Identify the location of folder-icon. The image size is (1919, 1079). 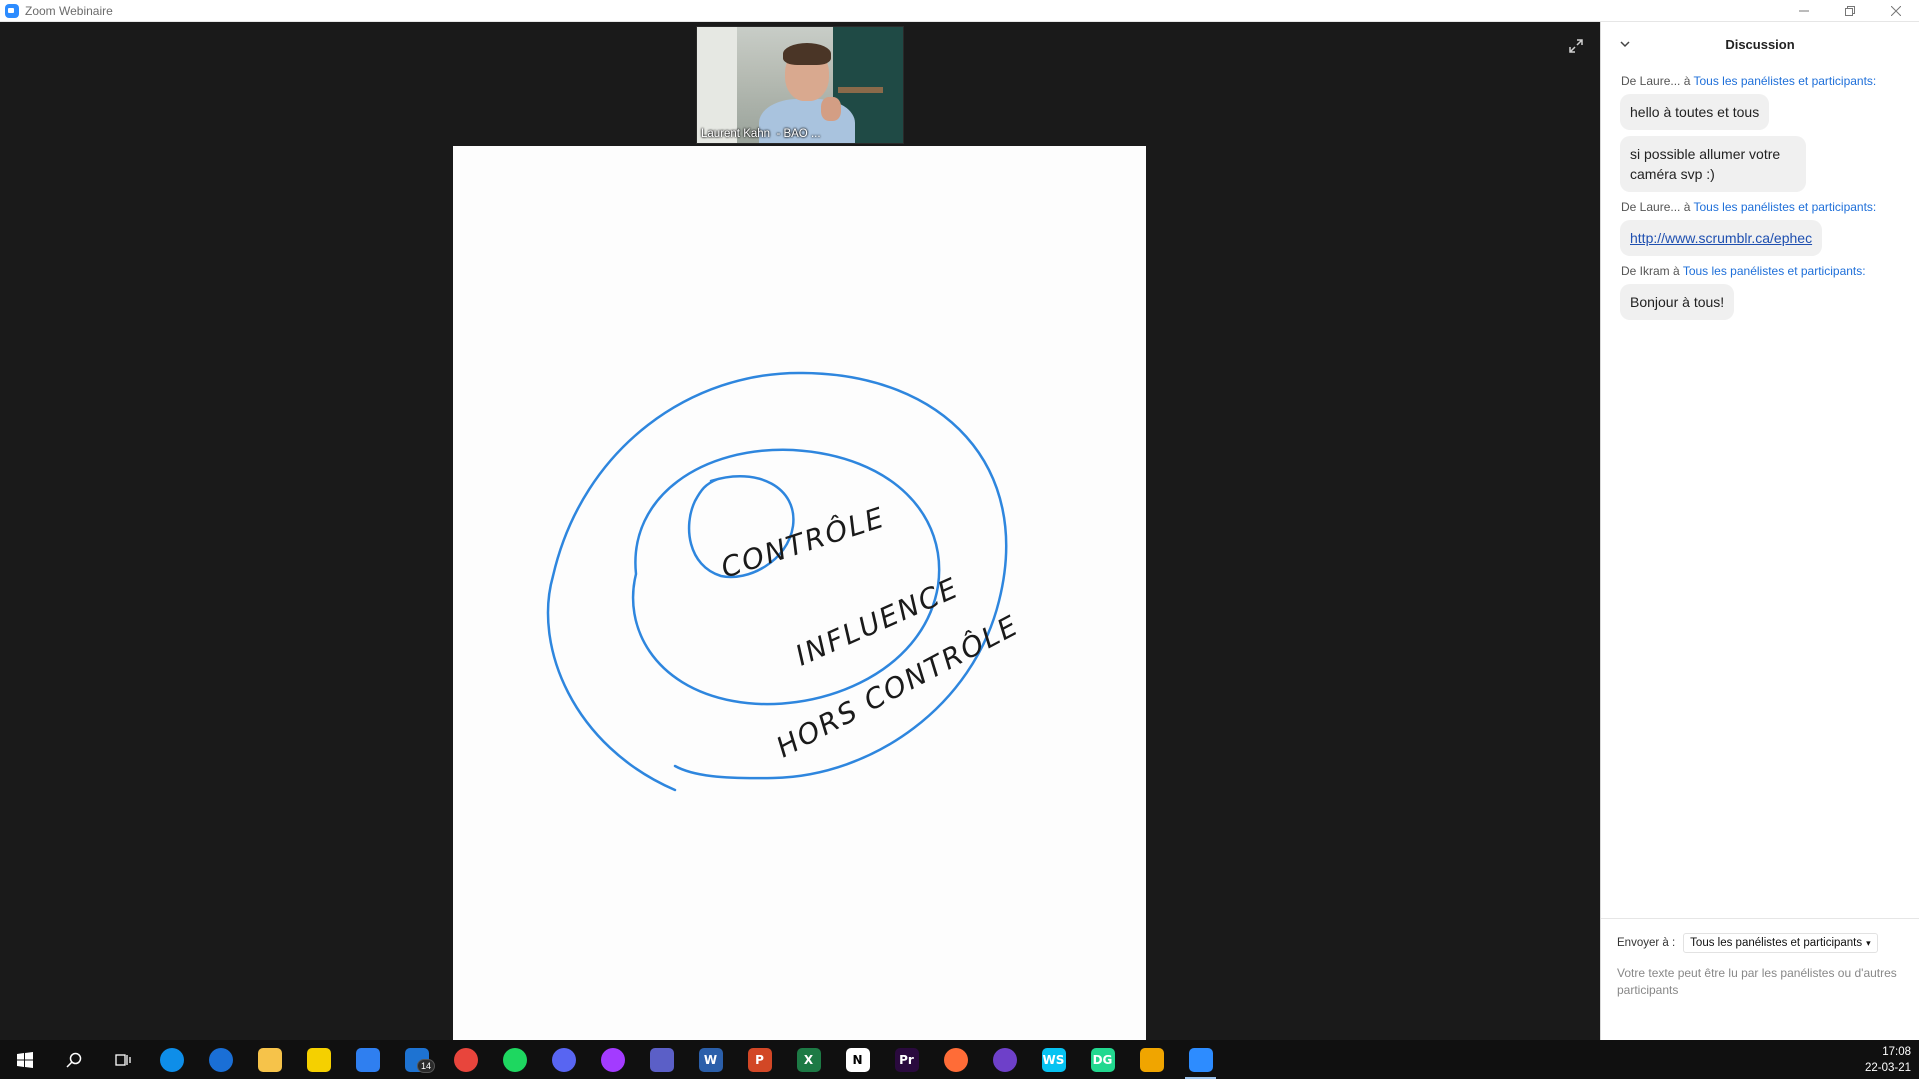
(269, 1059).